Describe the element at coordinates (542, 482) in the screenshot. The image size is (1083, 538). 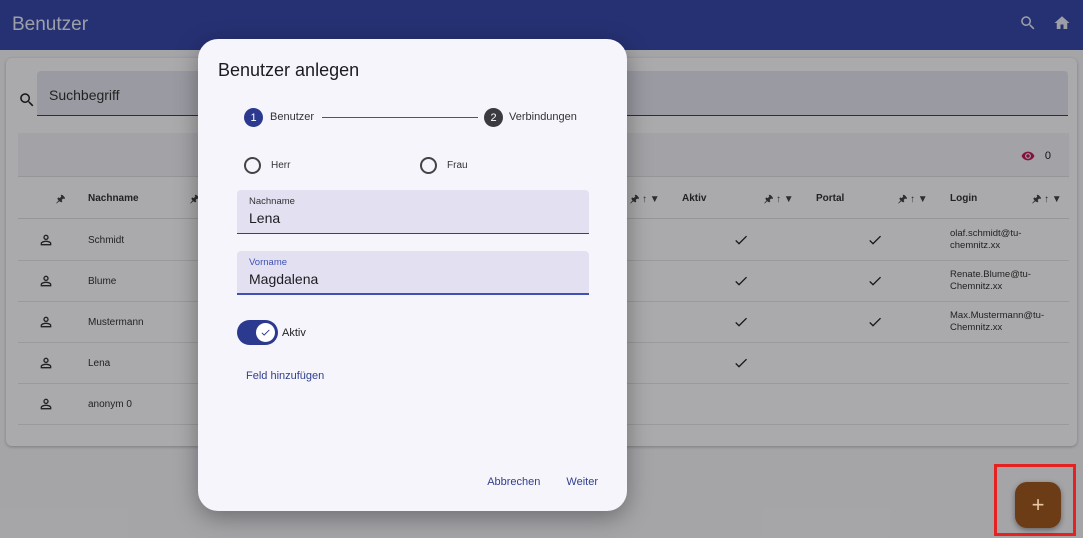
I see `dialog-actions: Abbrechen Weiter` at that location.